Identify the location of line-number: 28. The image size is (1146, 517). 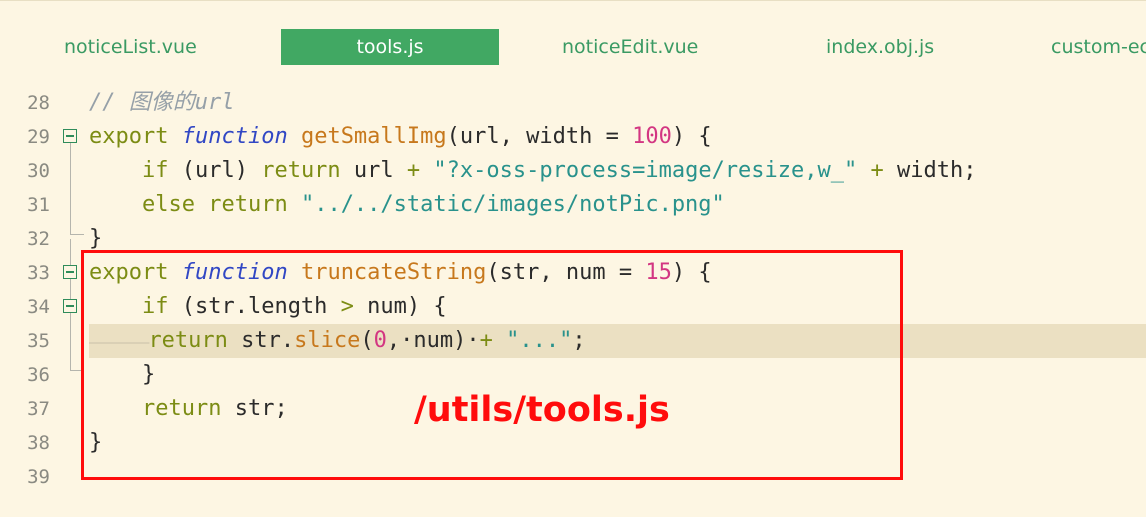
(38, 103).